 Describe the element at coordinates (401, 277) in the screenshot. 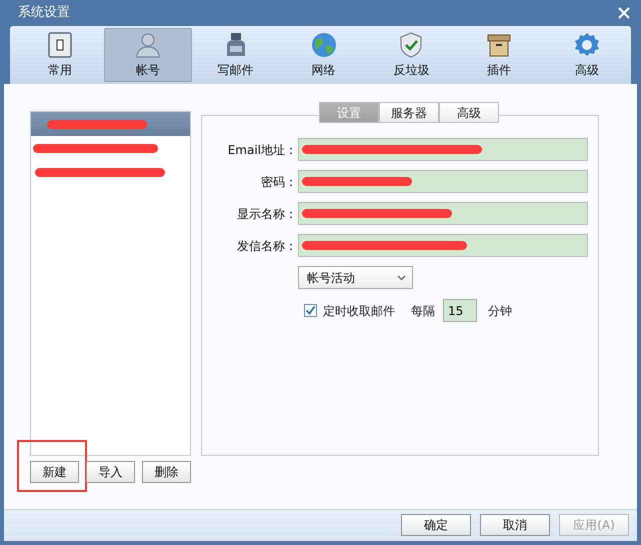

I see `caret-icon` at that location.